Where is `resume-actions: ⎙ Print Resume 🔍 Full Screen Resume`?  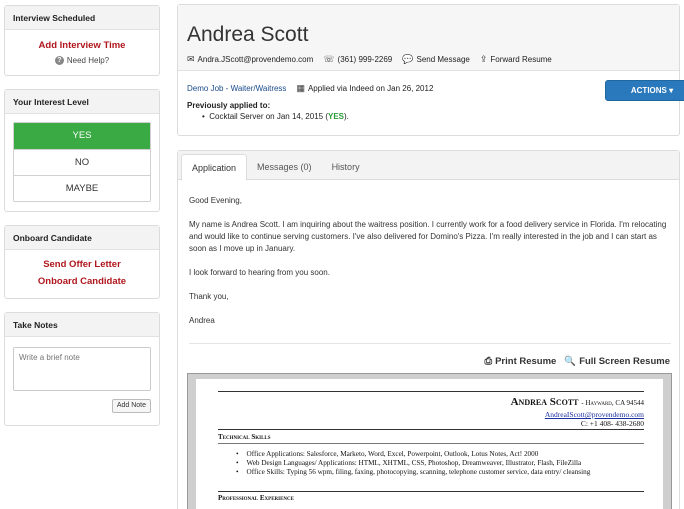 resume-actions: ⎙ Print Resume 🔍 Full Screen Resume is located at coordinates (577, 361).